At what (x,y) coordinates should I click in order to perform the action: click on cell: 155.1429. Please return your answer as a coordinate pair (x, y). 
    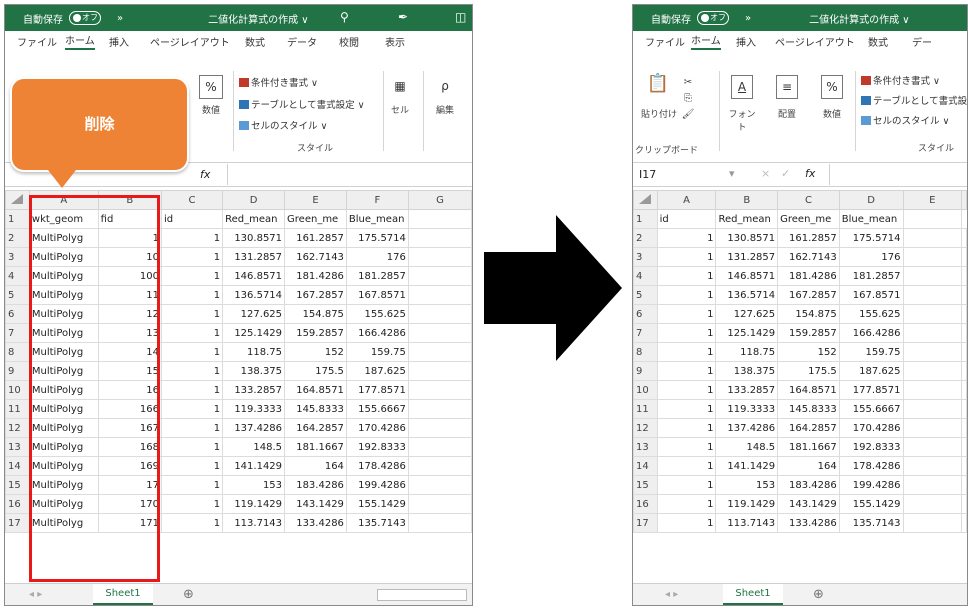
    Looking at the image, I should click on (871, 504).